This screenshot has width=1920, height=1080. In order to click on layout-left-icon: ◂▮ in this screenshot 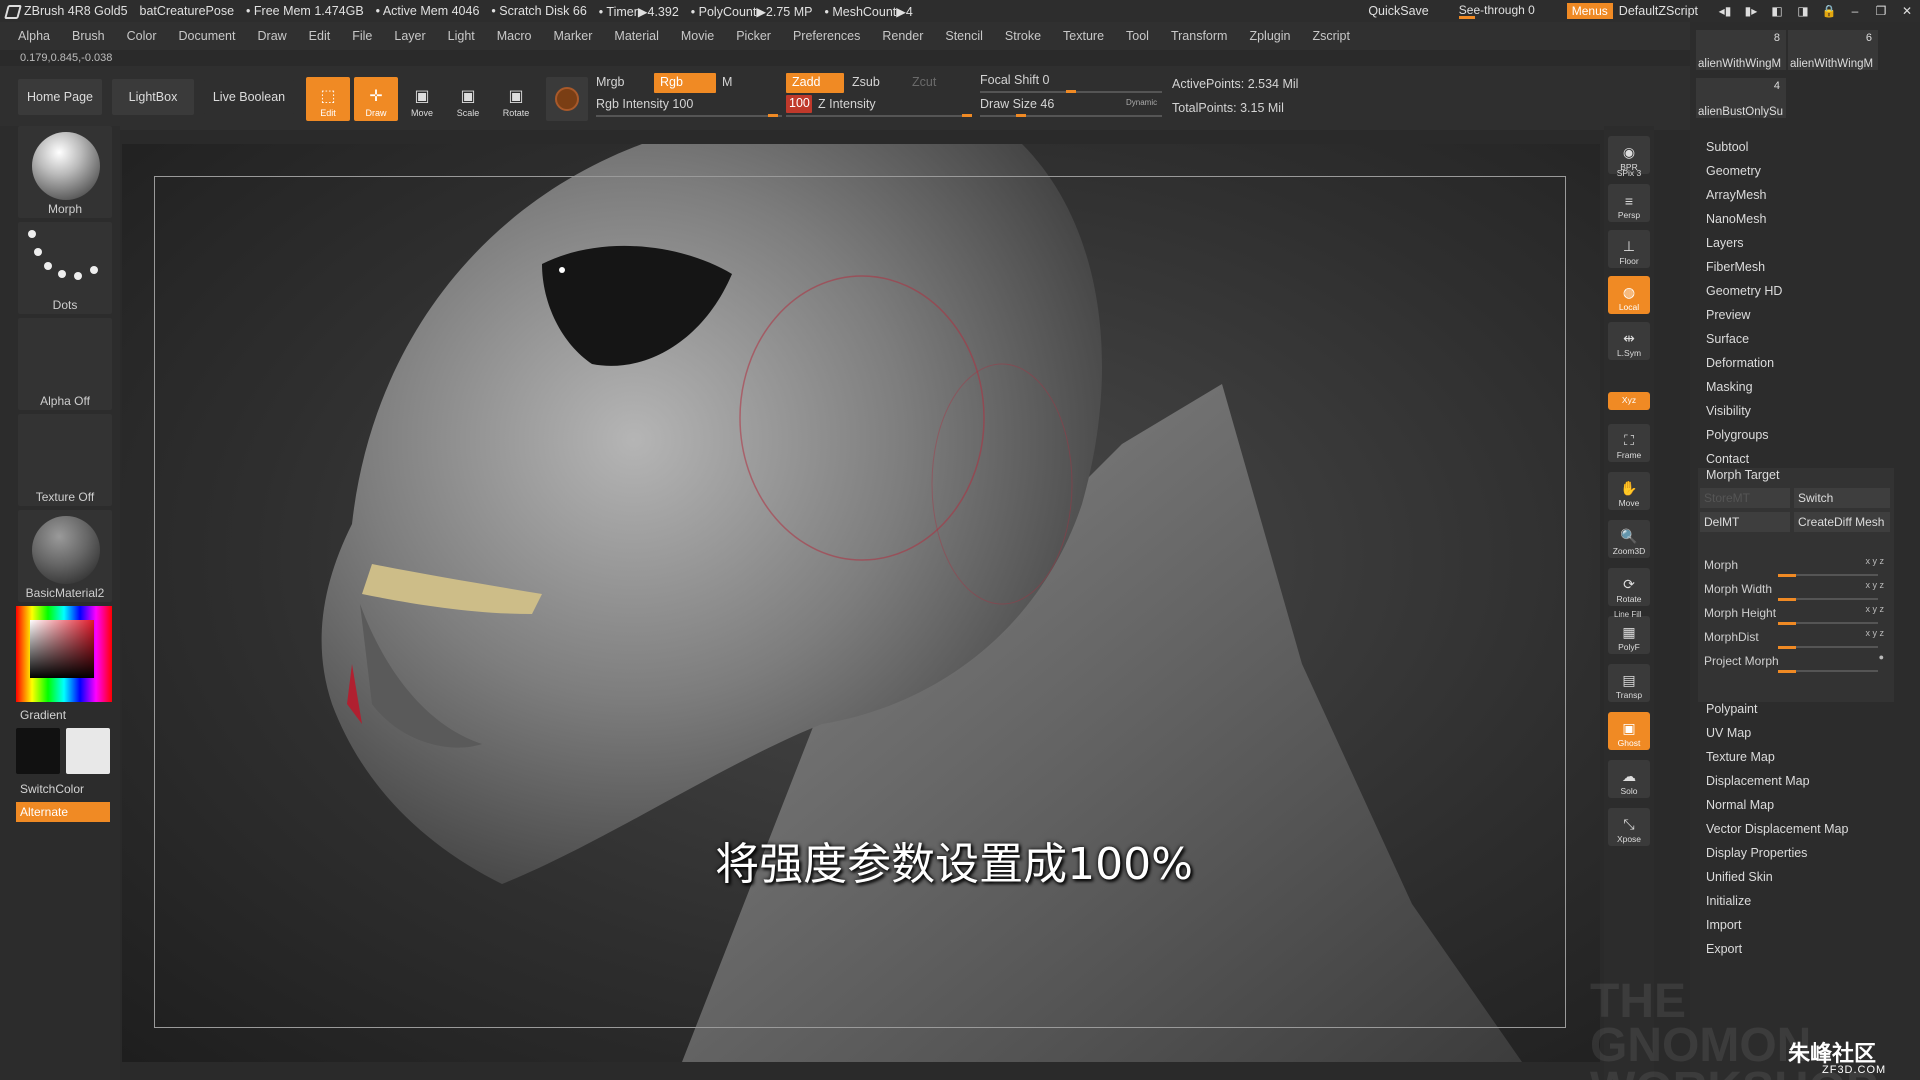, I will do `click(1725, 11)`.